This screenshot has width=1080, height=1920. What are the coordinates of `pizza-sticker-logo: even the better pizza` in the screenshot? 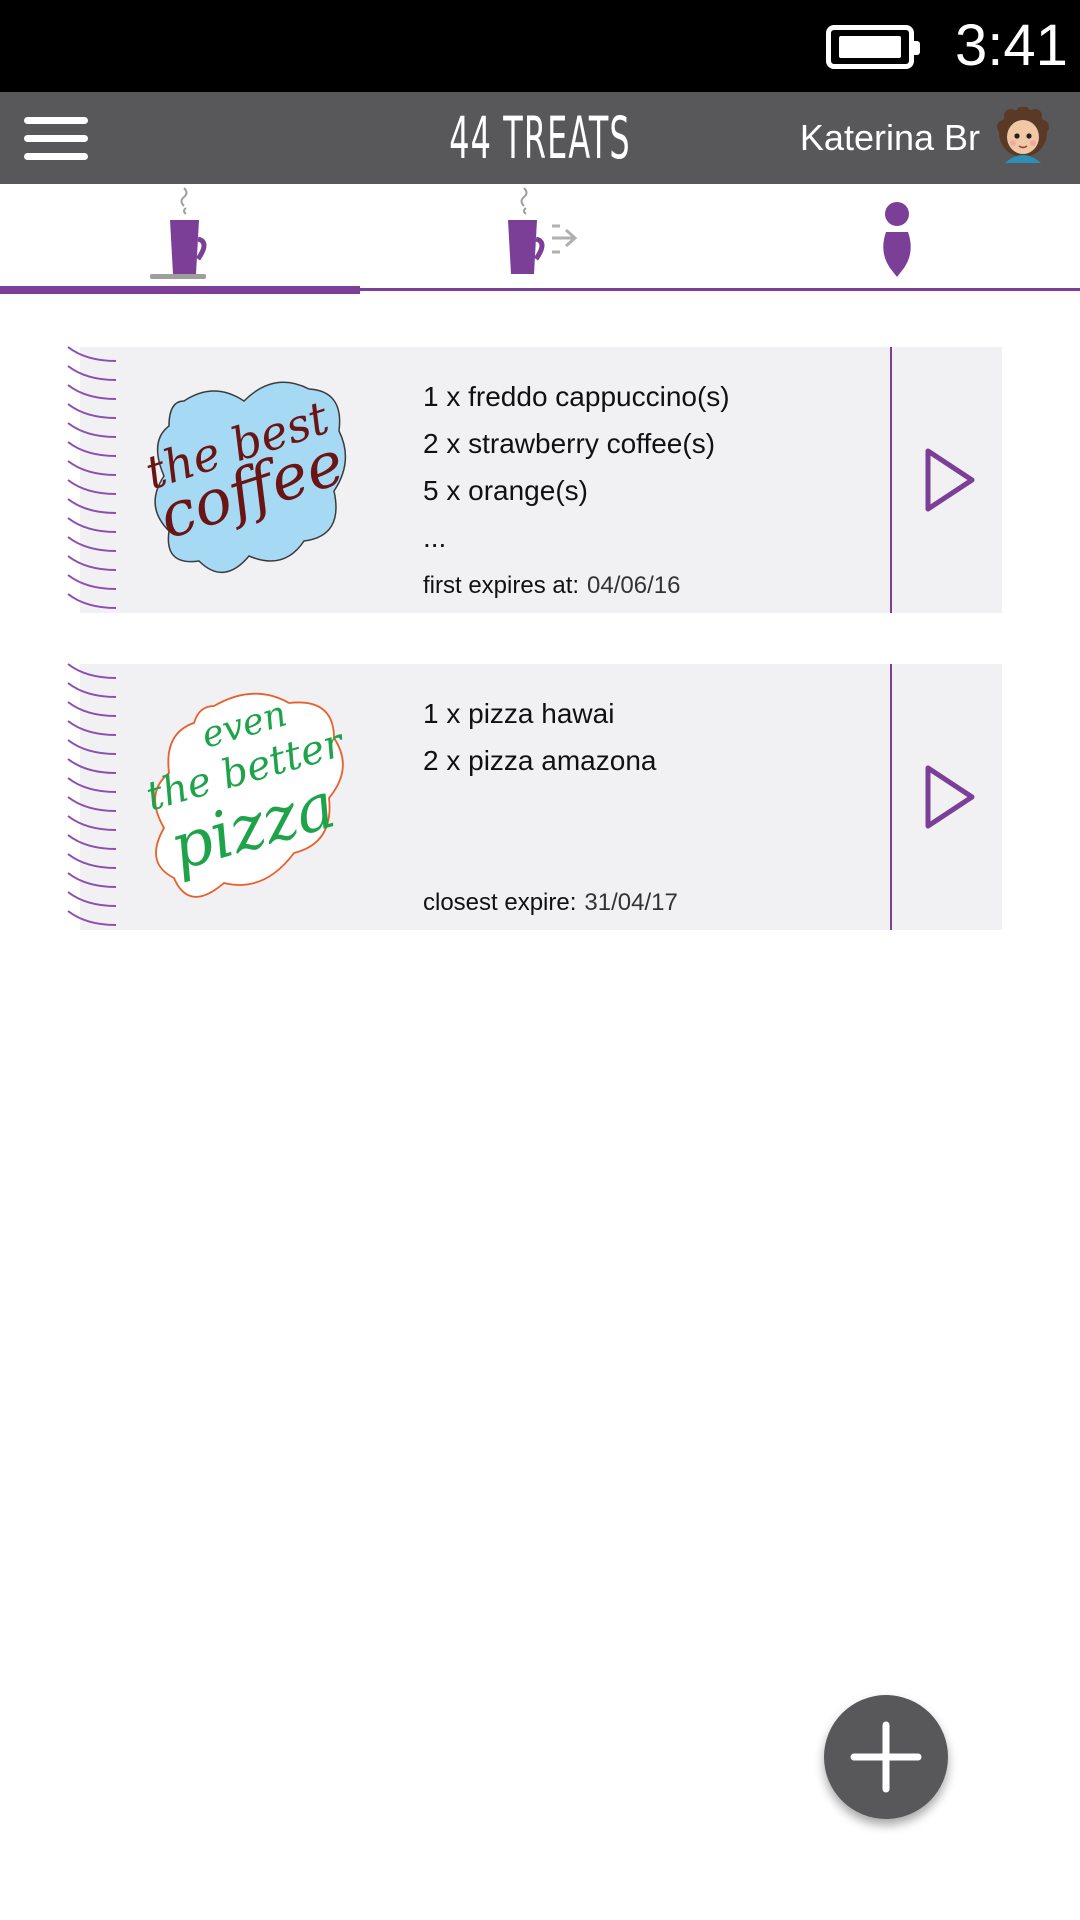 It's located at (247, 795).